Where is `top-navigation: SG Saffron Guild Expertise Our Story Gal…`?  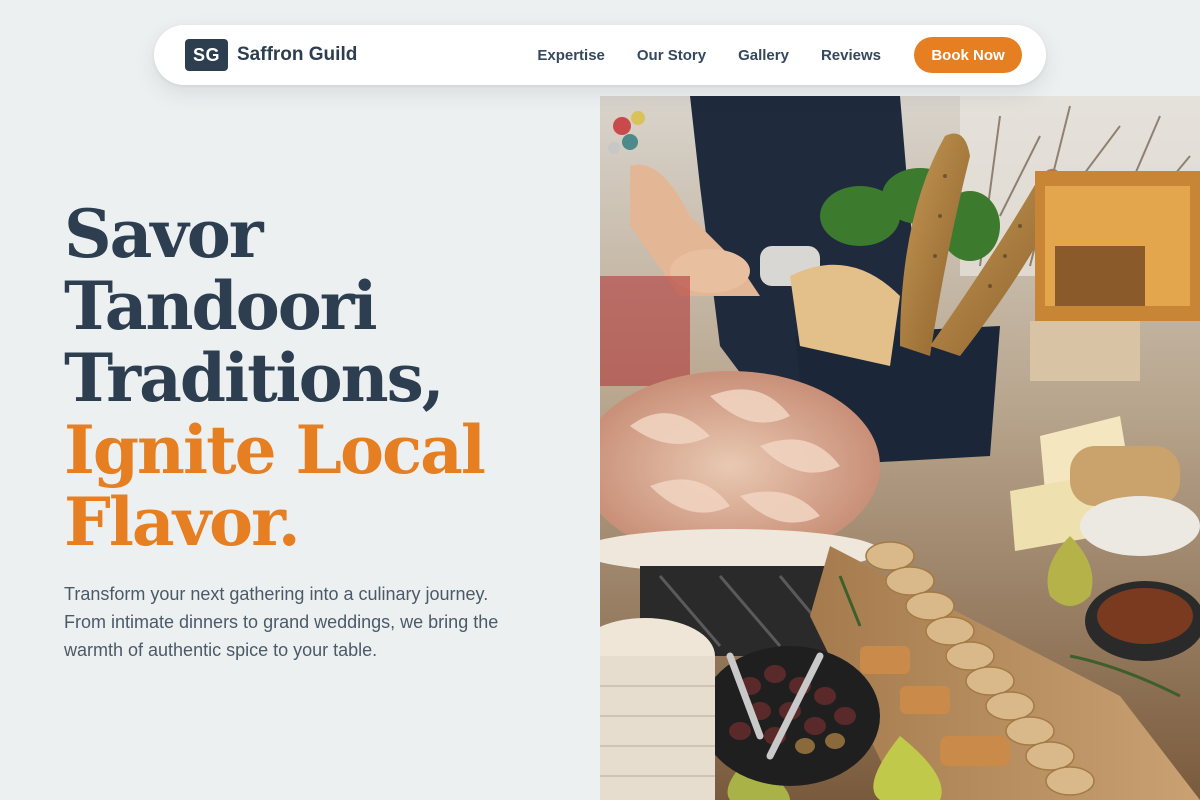 top-navigation: SG Saffron Guild Expertise Our Story Gal… is located at coordinates (600, 55).